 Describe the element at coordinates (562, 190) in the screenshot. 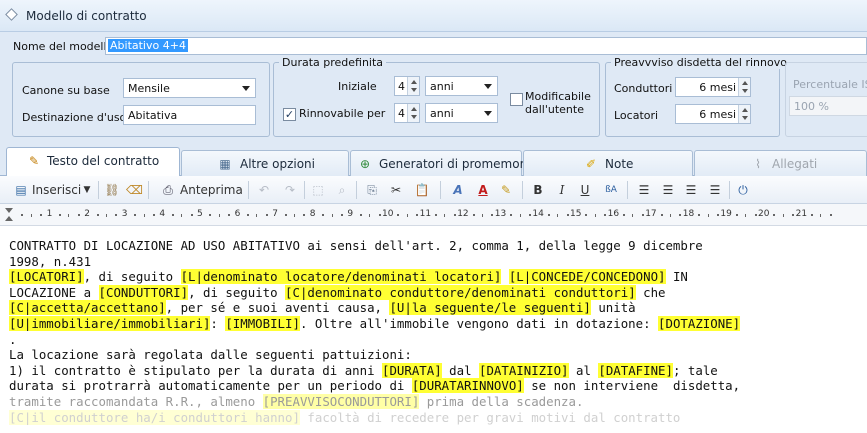

I see `italic-icon: I` at that location.